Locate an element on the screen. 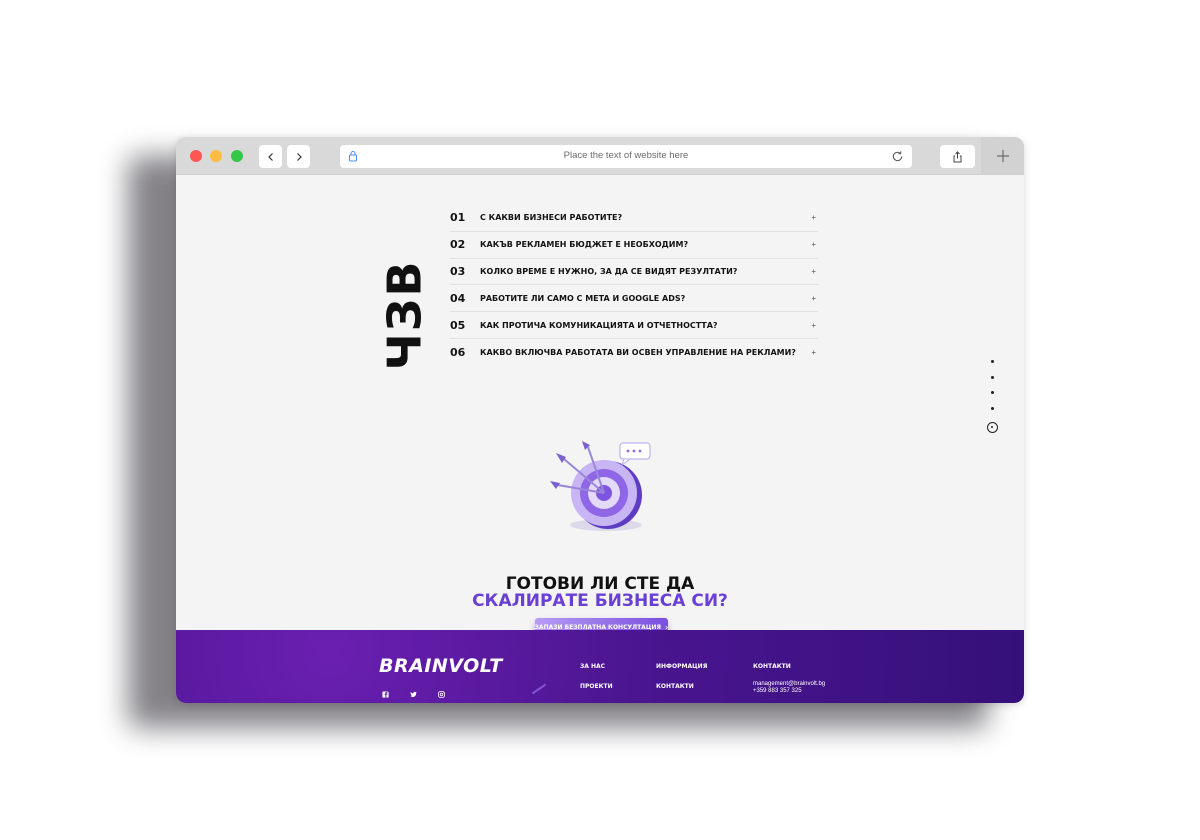 Image resolution: width=1200 pixels, height=840 pixels. faq-number: 02 is located at coordinates (458, 245).